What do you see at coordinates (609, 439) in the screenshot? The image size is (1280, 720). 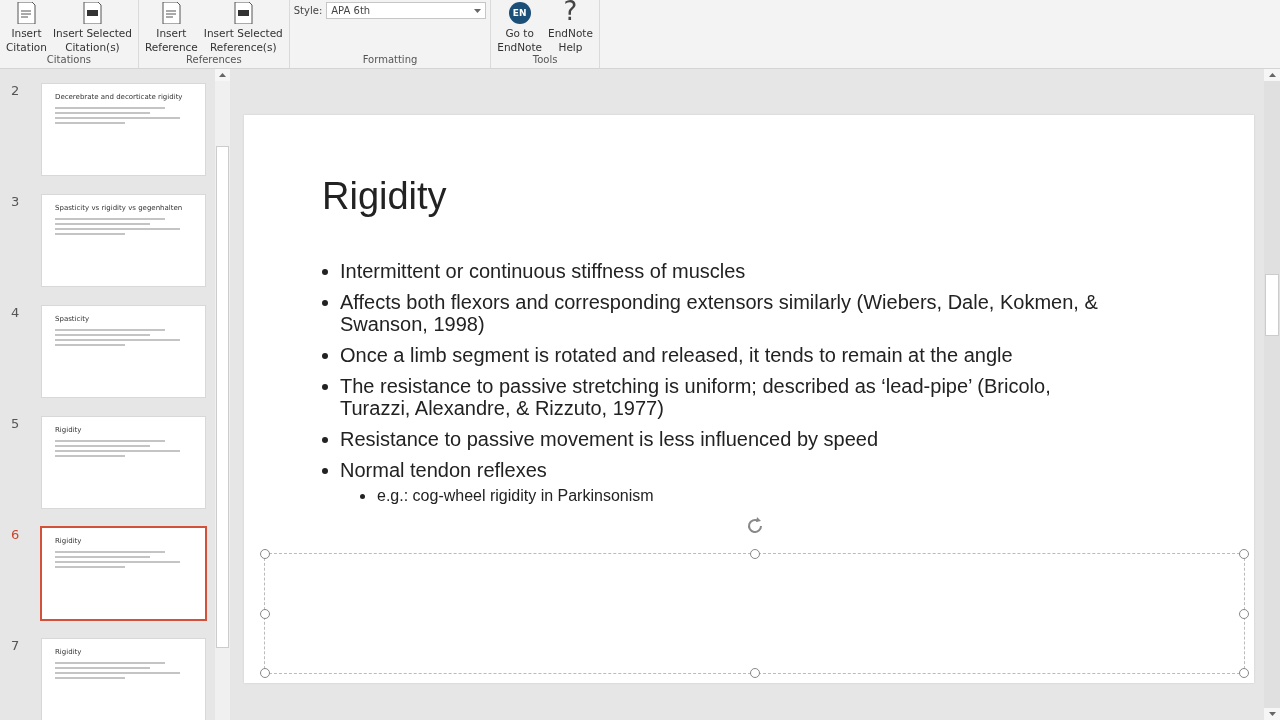 I see `bullet-text: Resistance to passive movement is less influenced by speed` at bounding box center [609, 439].